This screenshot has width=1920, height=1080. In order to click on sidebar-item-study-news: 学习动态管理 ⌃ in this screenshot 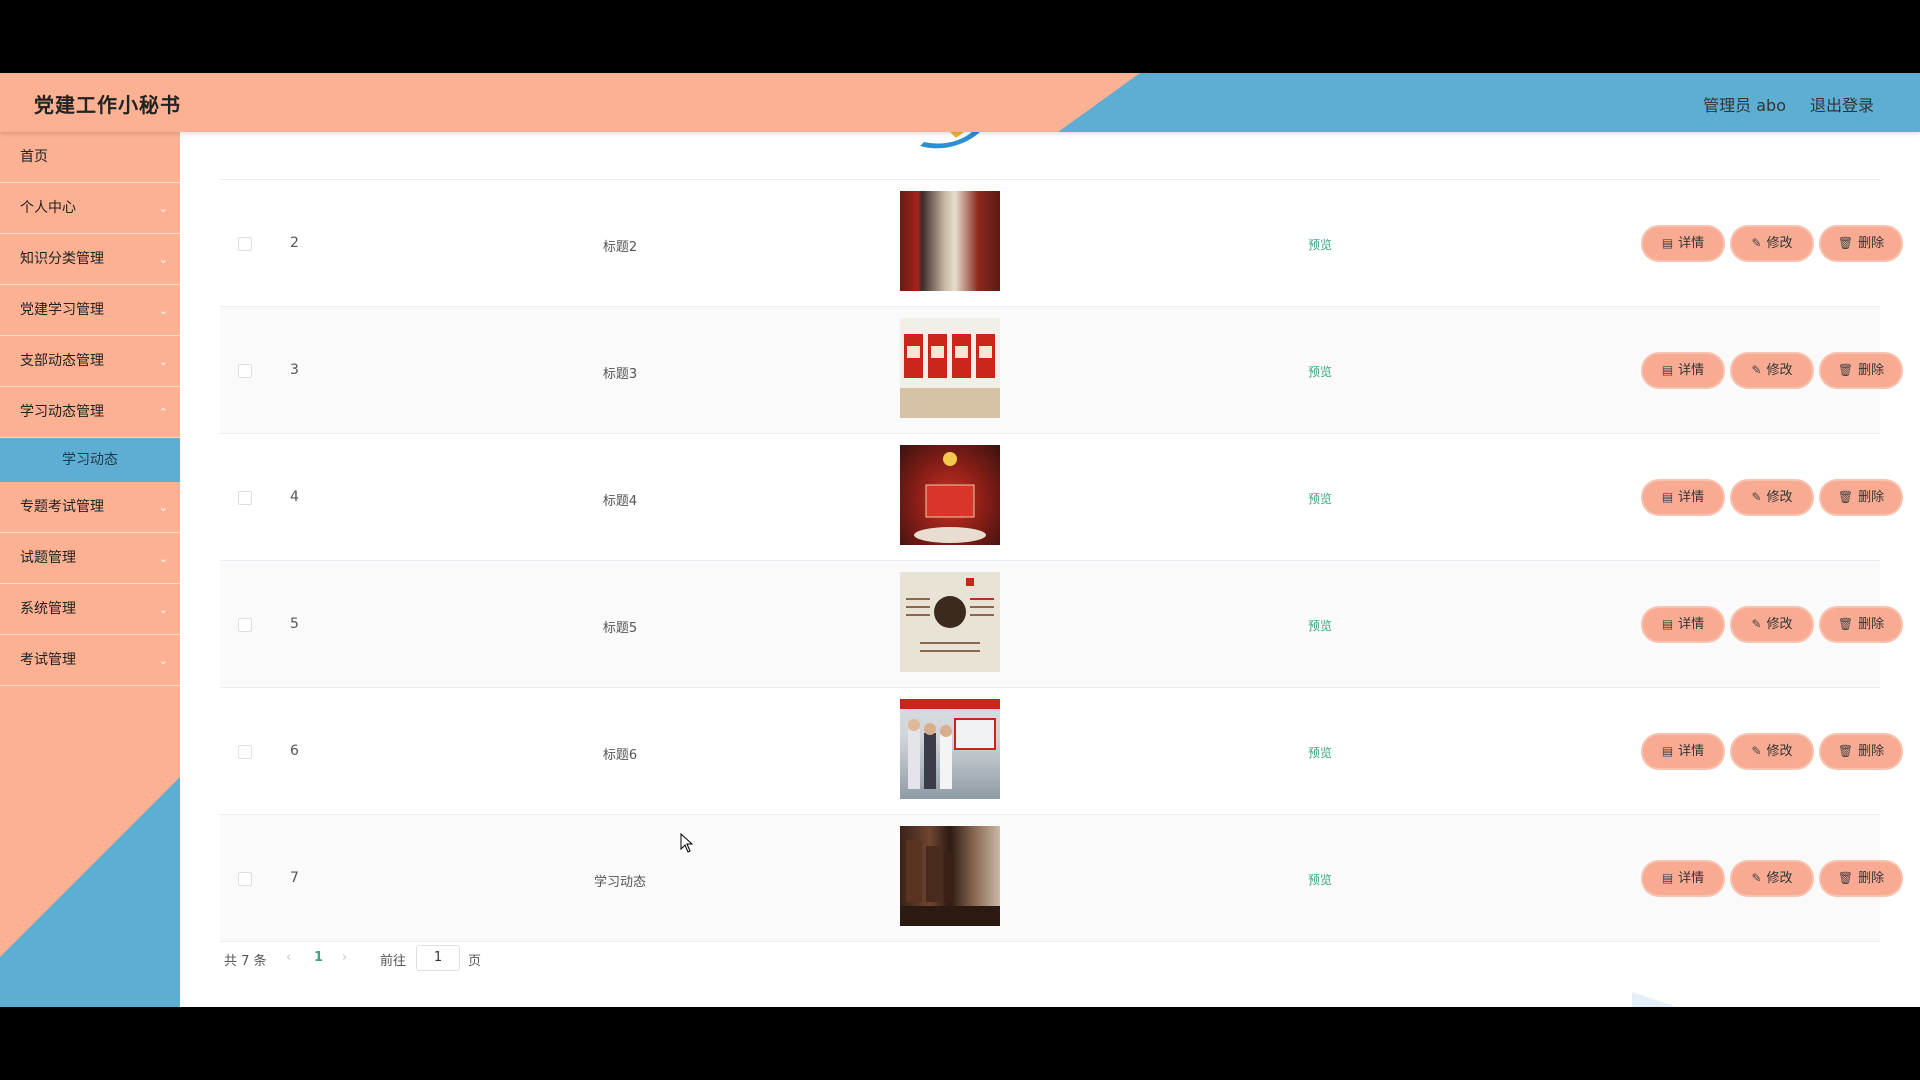, I will do `click(90, 412)`.